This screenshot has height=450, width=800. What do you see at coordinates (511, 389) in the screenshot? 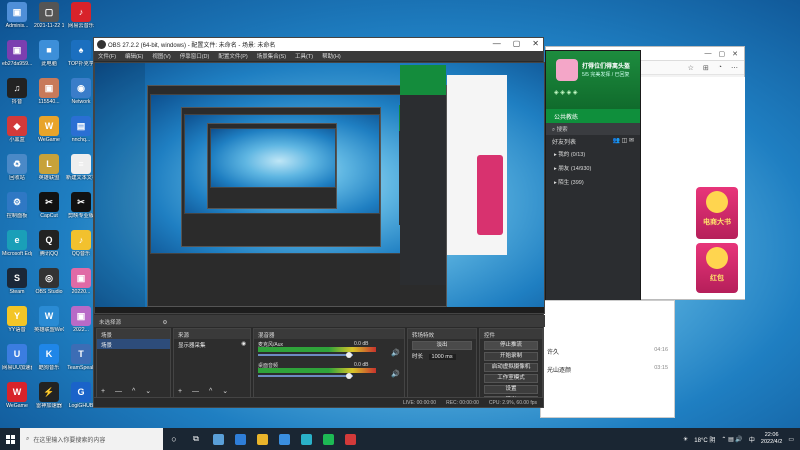
I see `settings-button: 设置` at bounding box center [511, 389].